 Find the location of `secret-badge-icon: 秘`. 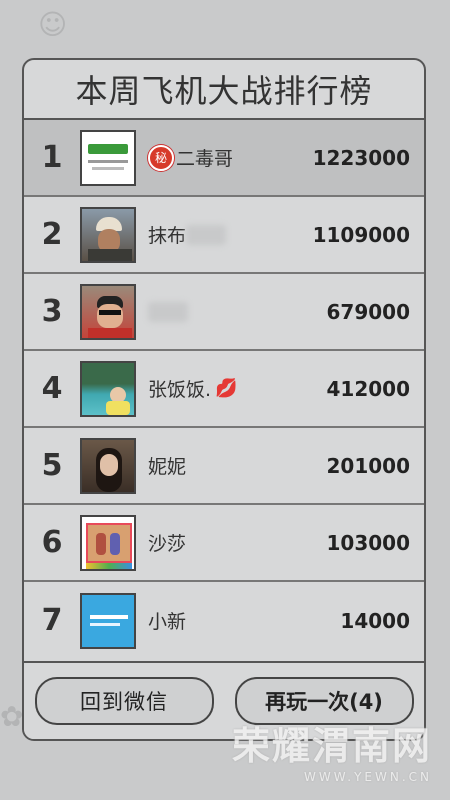

secret-badge-icon: 秘 is located at coordinates (161, 157).